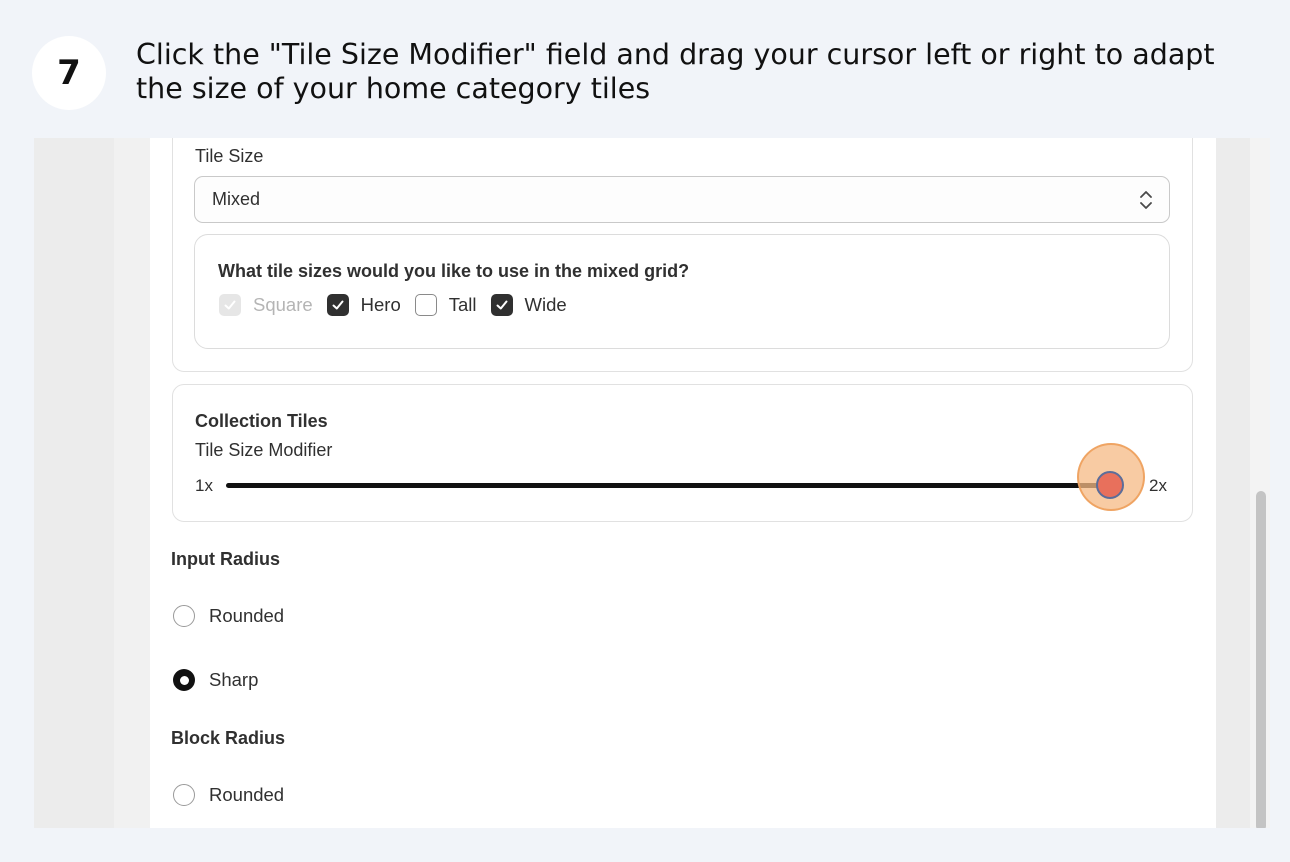 Image resolution: width=1290 pixels, height=862 pixels. I want to click on input-radius-sharp-option: Sharp, so click(215, 680).